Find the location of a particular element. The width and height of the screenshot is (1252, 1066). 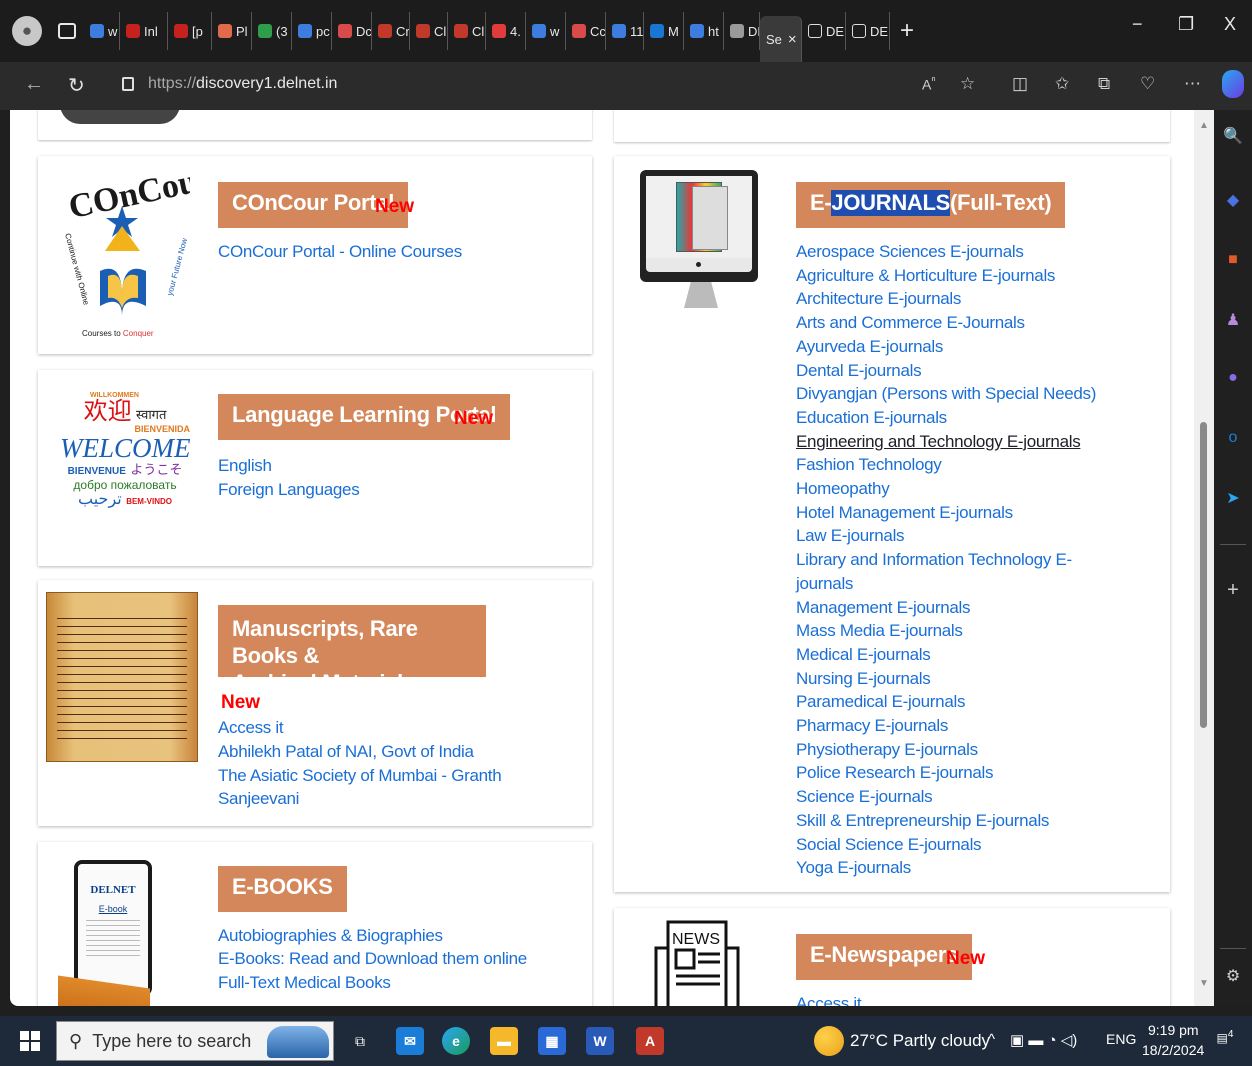

word-icon: W is located at coordinates (600, 1041).